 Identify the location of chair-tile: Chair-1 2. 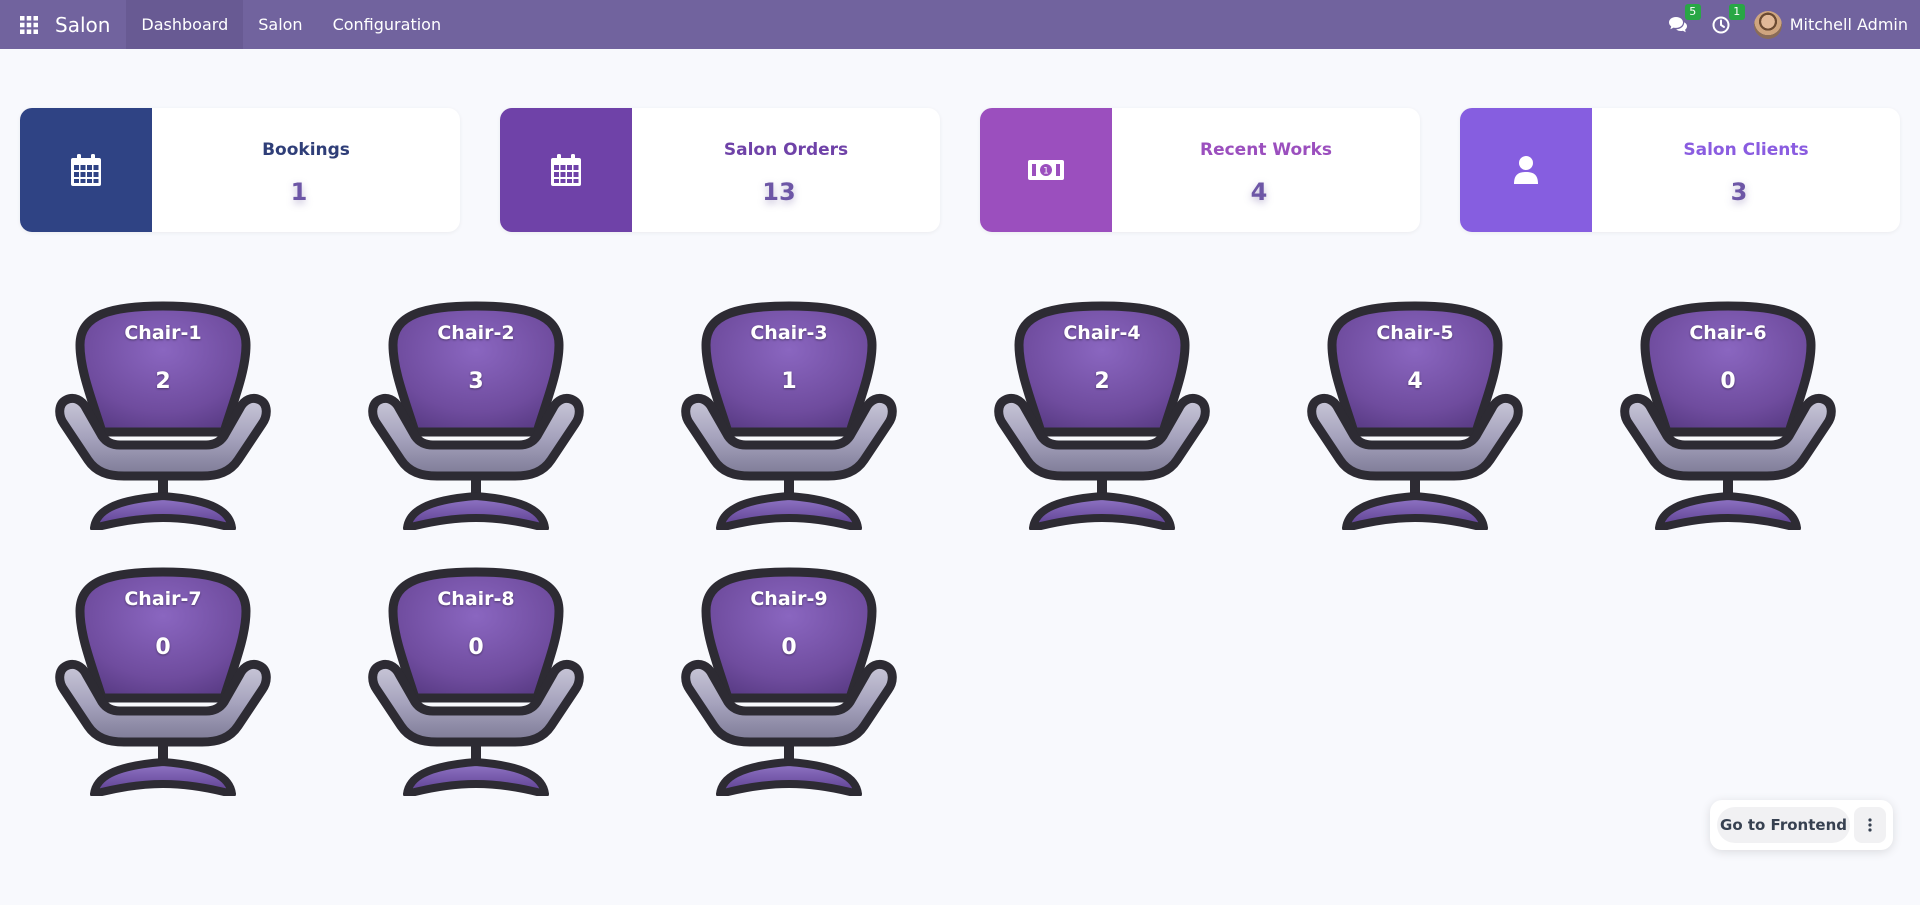
(163, 415).